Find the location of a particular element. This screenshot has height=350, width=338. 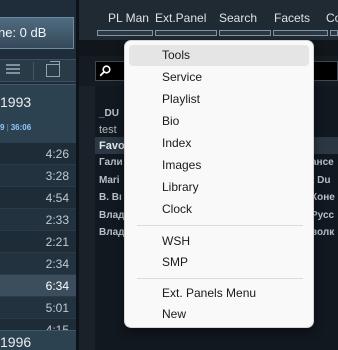

menu-item-wsh: WSH is located at coordinates (219, 241).